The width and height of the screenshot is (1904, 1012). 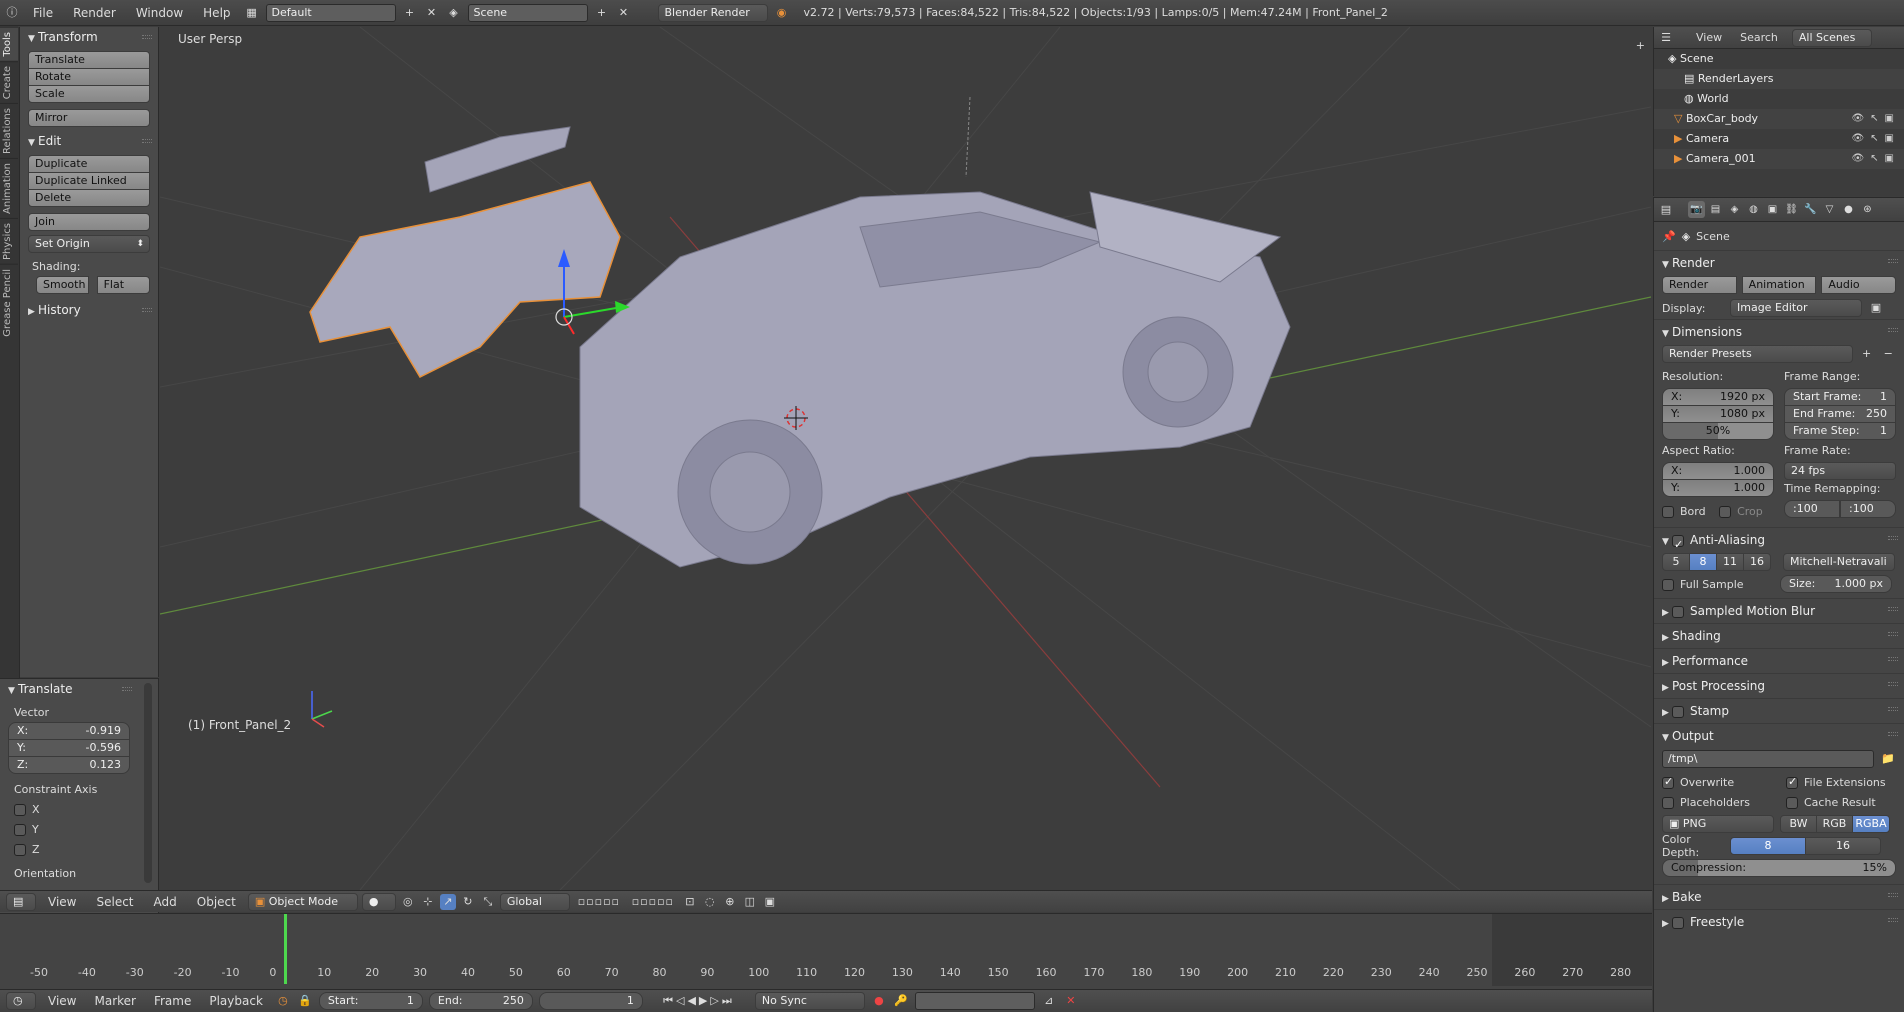 What do you see at coordinates (89, 222) in the screenshot?
I see `join-button: Join` at bounding box center [89, 222].